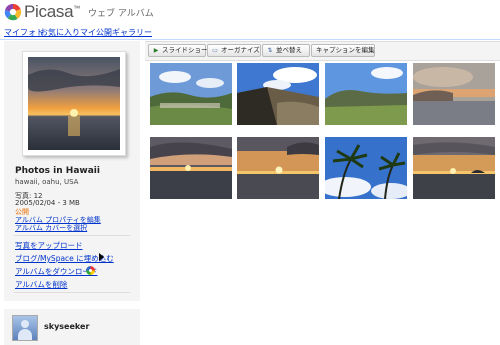  What do you see at coordinates (47, 182) in the screenshot?
I see `album-location: hawaii, oahu, USA` at bounding box center [47, 182].